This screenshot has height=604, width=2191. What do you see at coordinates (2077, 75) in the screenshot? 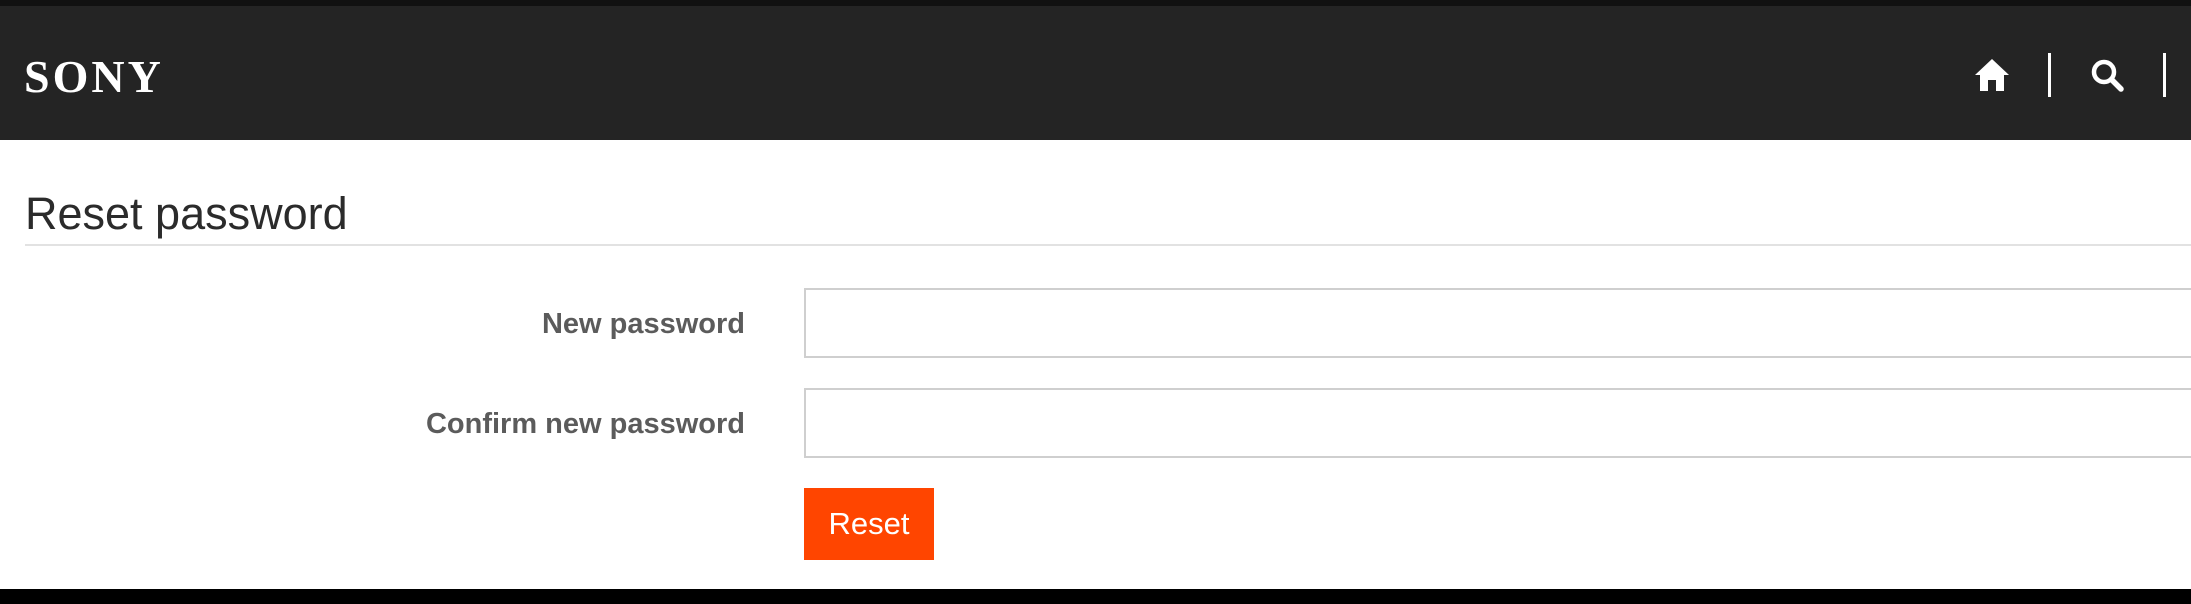
I see `header-nav` at bounding box center [2077, 75].